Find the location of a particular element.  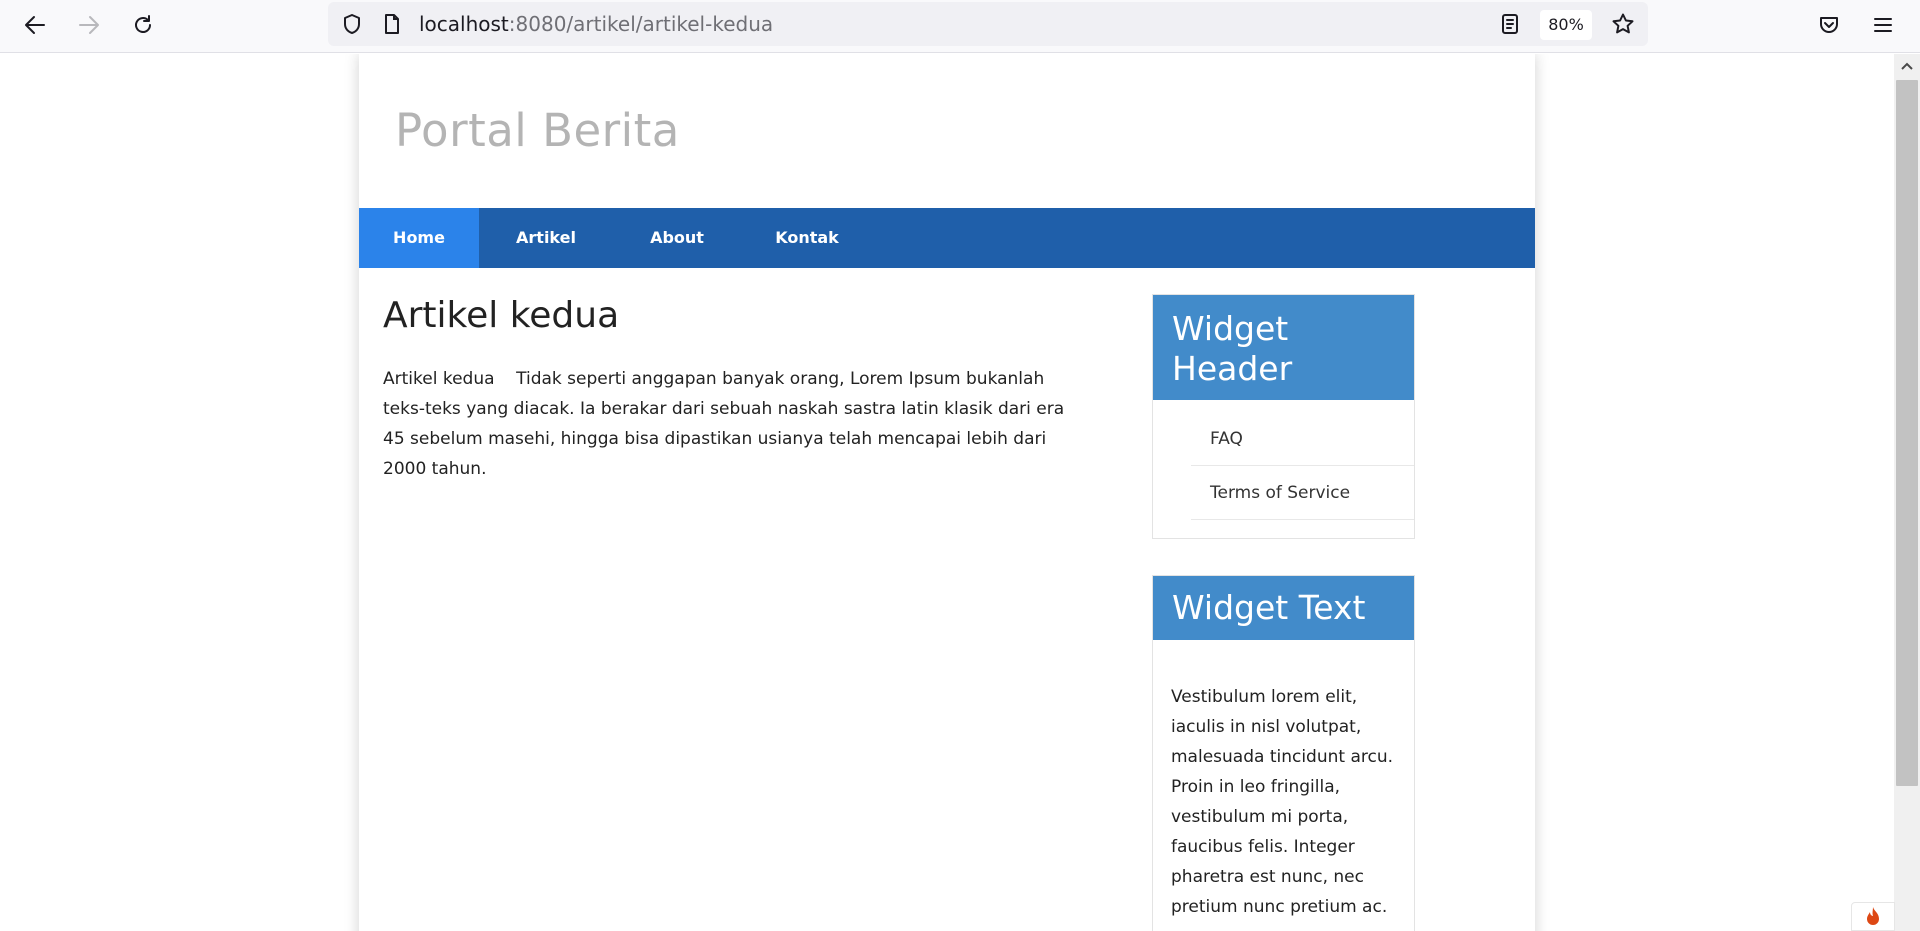

arrow-left-icon is located at coordinates (35, 25).